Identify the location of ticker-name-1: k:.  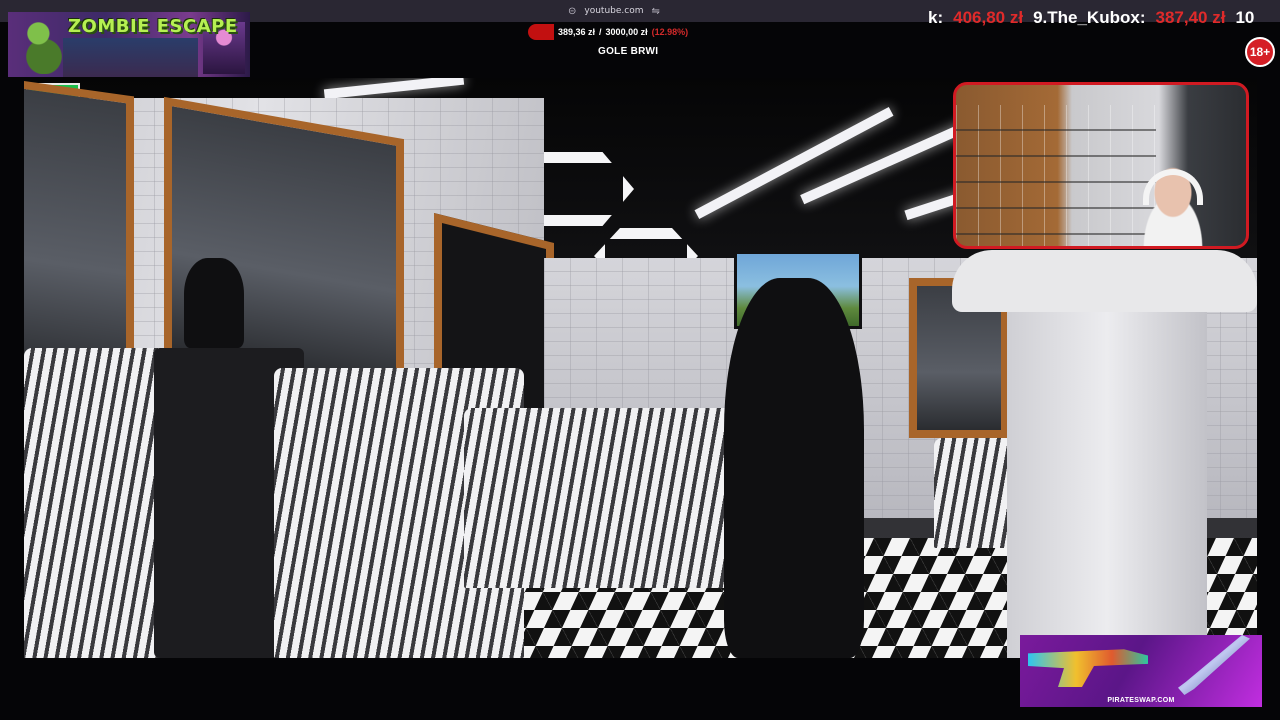
(936, 17).